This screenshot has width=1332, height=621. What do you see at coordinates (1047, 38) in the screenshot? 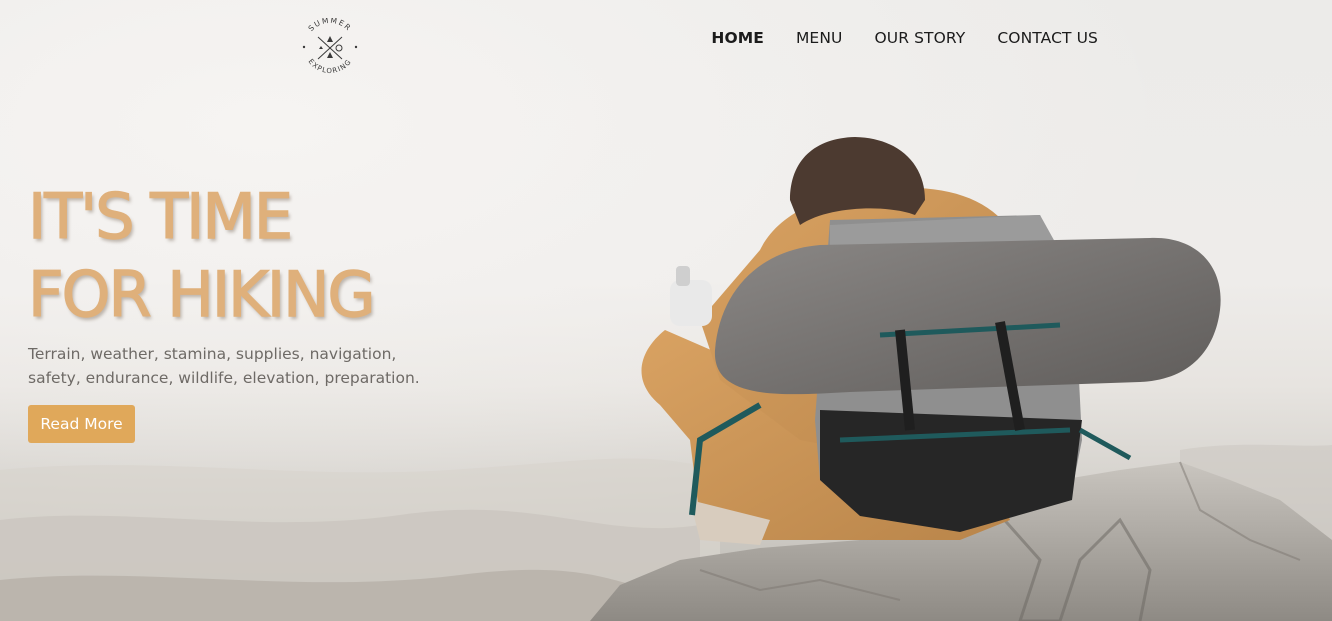
I see `nav-contact-us-link: CONTACT US` at bounding box center [1047, 38].